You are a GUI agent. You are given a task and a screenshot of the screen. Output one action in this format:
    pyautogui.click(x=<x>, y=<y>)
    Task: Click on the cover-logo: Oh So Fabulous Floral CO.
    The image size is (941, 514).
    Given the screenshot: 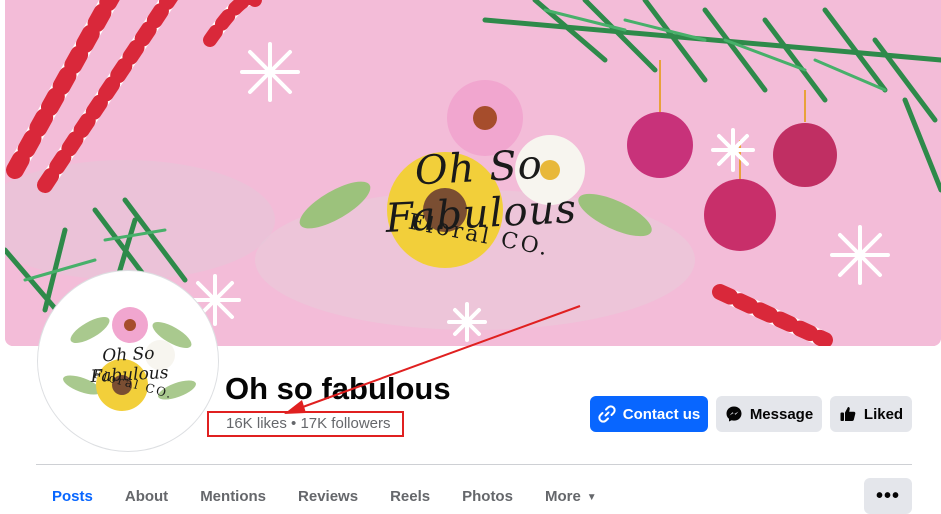 What is the action you would take?
    pyautogui.click(x=480, y=199)
    